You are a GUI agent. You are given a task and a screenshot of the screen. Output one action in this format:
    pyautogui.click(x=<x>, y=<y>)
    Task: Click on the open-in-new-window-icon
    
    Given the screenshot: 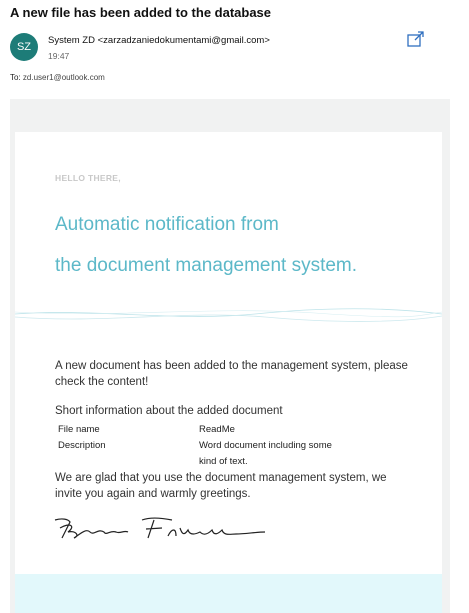 What is the action you would take?
    pyautogui.click(x=416, y=39)
    